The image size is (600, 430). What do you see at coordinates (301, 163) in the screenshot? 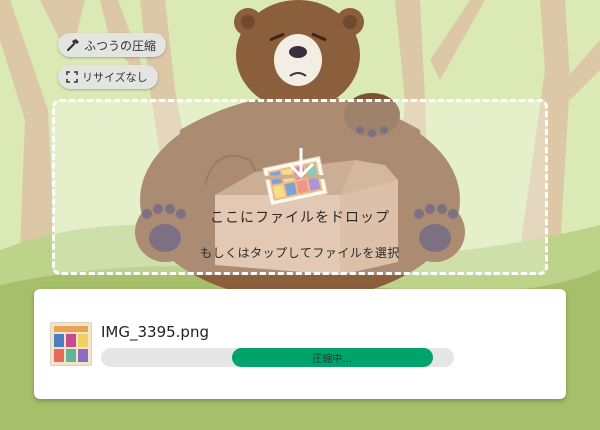
I see `drop-arrow-icon` at bounding box center [301, 163].